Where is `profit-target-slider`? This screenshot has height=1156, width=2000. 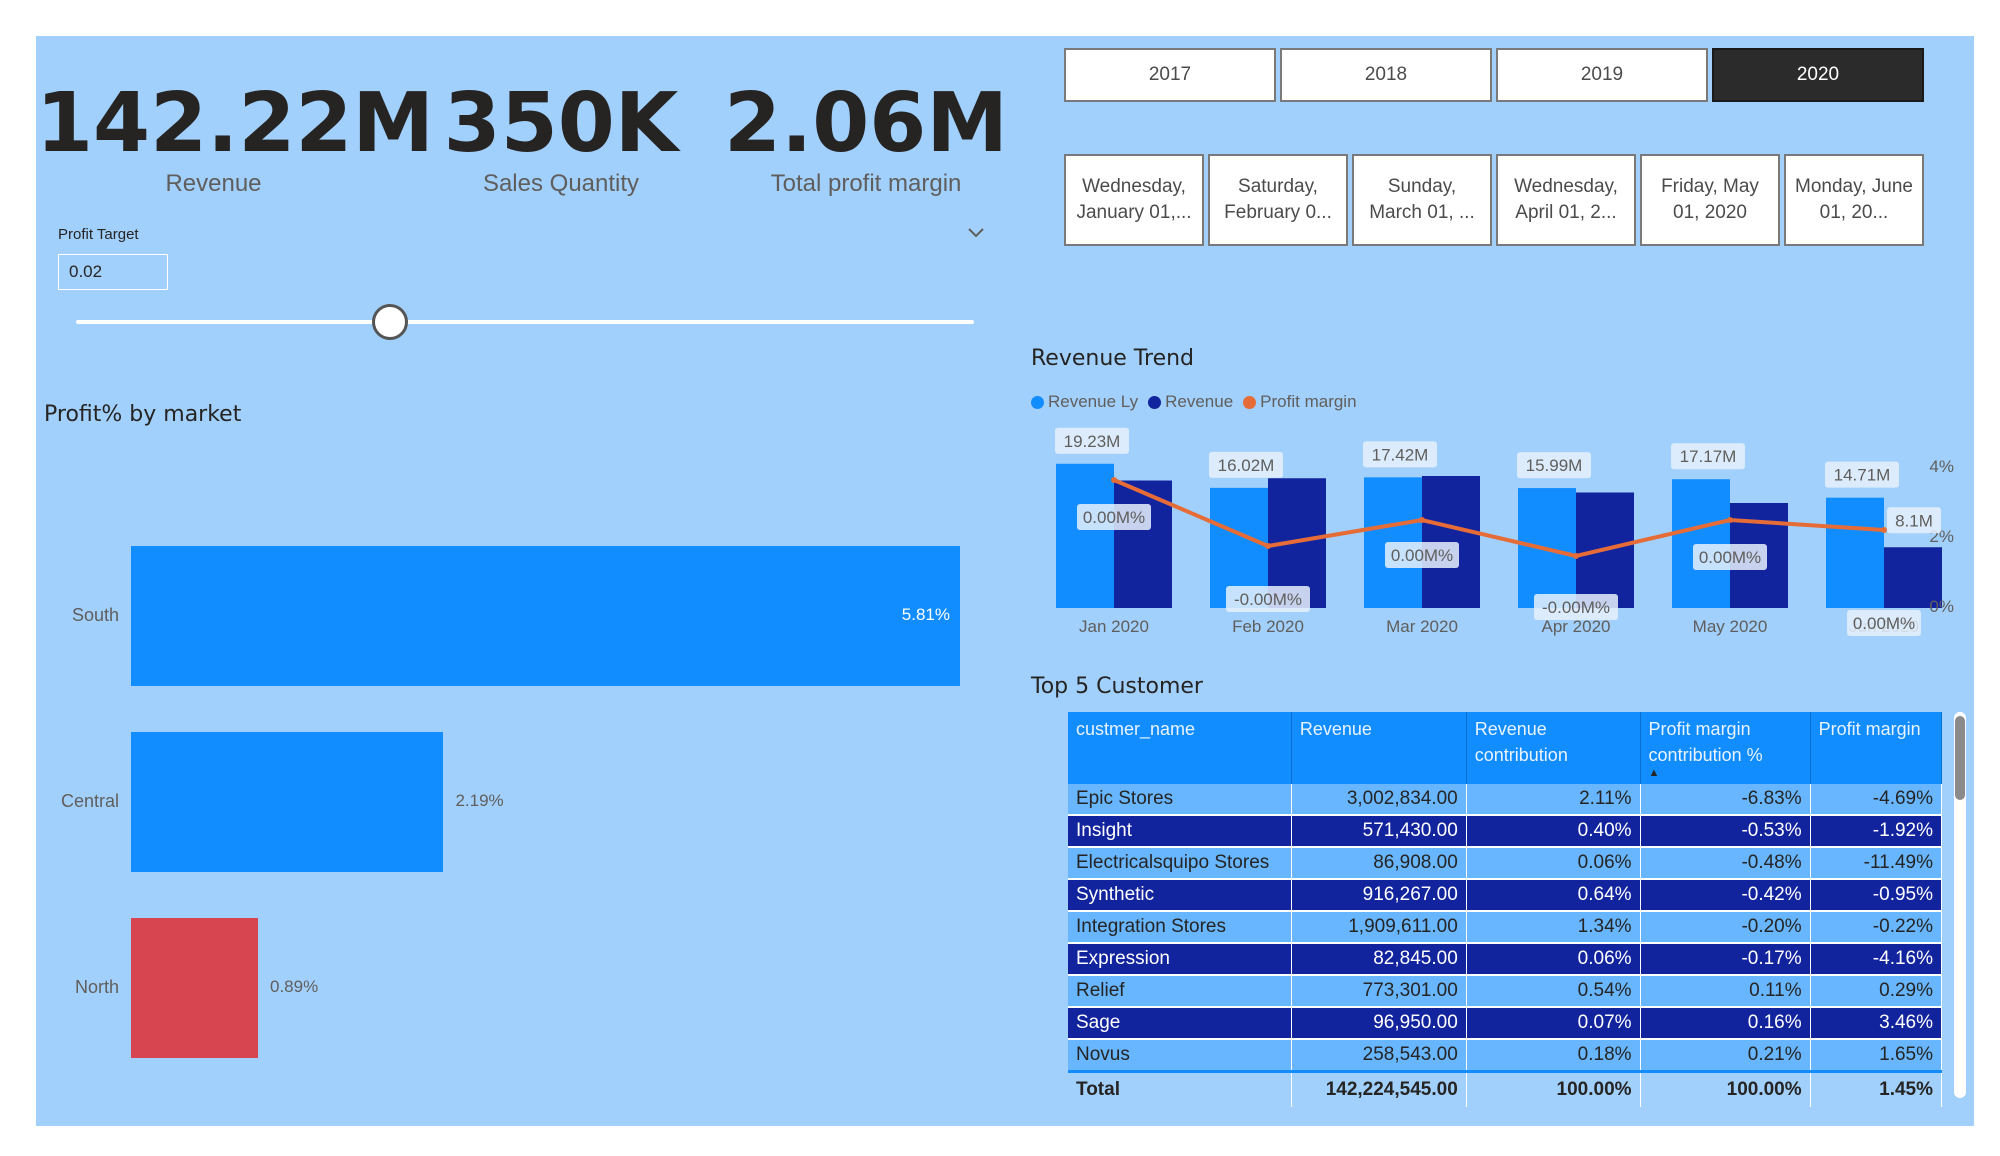 profit-target-slider is located at coordinates (525, 322).